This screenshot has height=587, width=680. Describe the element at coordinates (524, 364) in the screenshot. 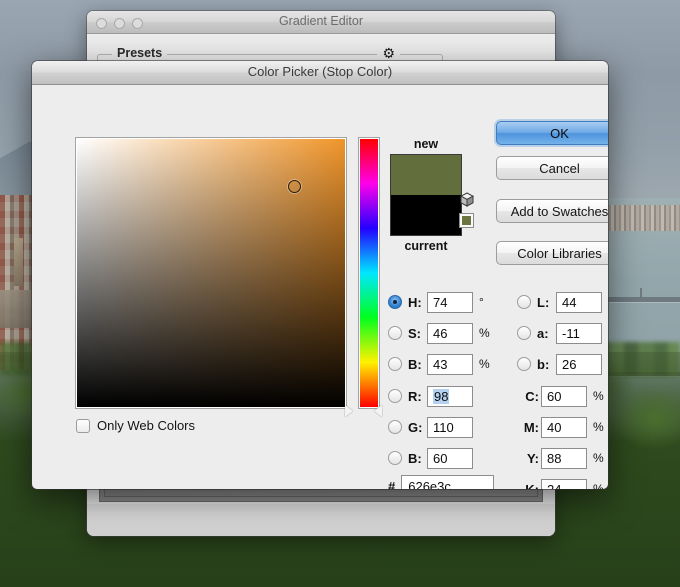

I see `radio-lab-b` at that location.